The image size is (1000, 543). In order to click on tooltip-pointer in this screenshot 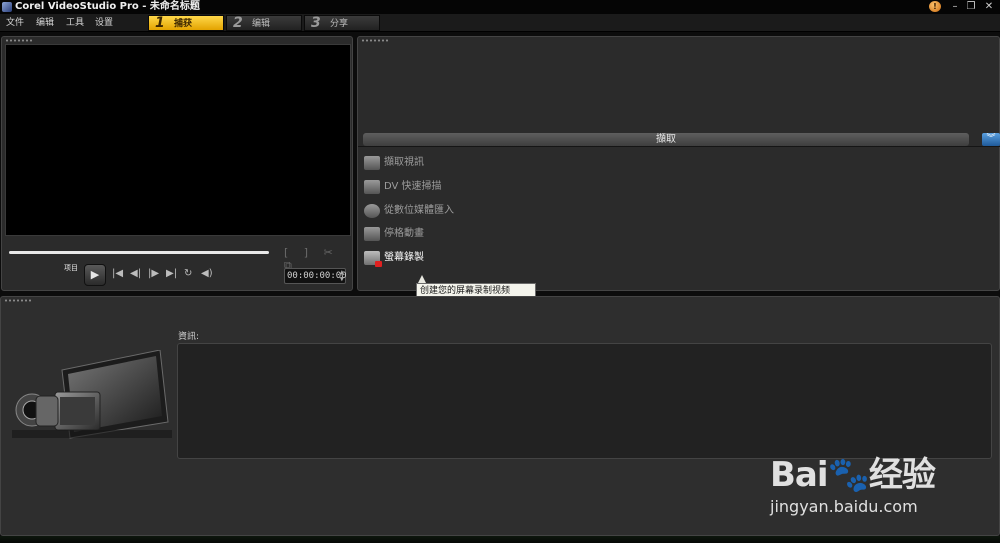, I will do `click(422, 279)`.